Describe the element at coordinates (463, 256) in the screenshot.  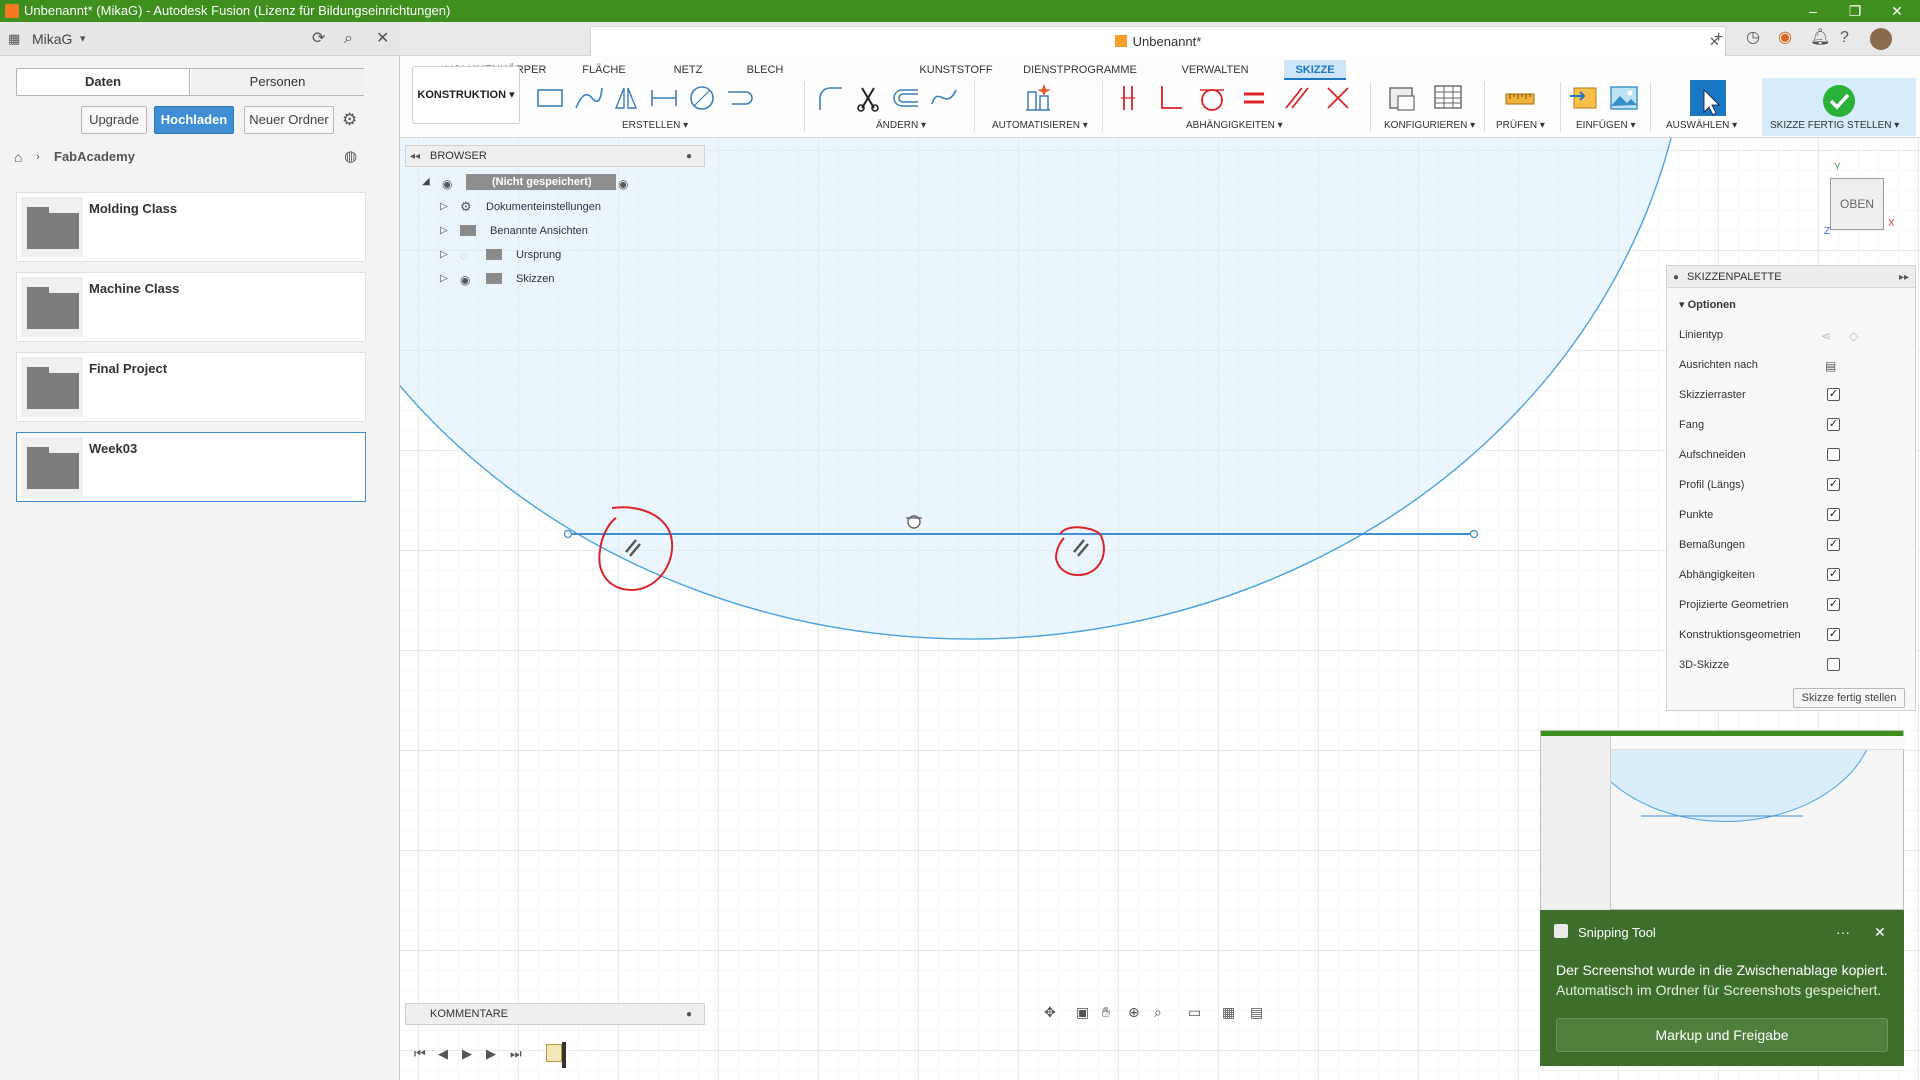
I see `eye-hidden-icon: ◌` at that location.